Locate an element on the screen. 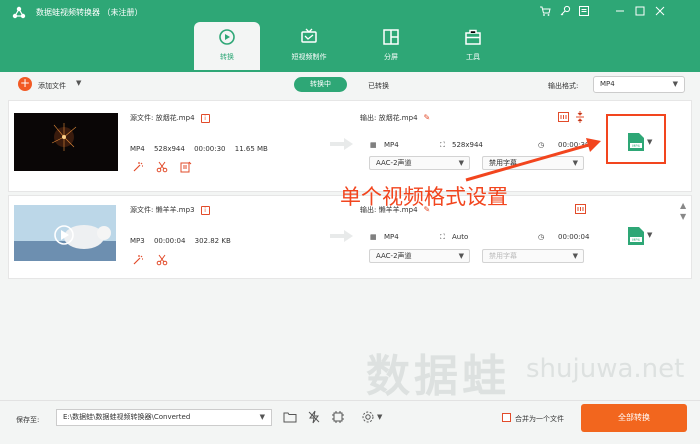  output-resolution: 528x944 is located at coordinates (467, 145).